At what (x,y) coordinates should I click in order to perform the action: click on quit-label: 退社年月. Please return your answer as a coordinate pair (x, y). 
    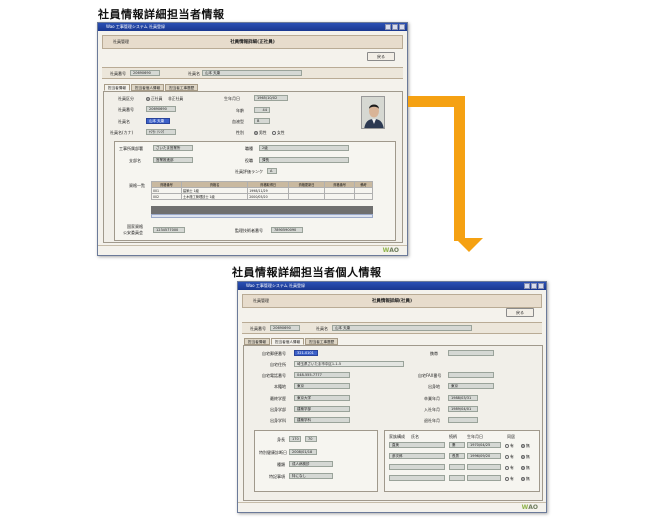
    Looking at the image, I should click on (432, 420).